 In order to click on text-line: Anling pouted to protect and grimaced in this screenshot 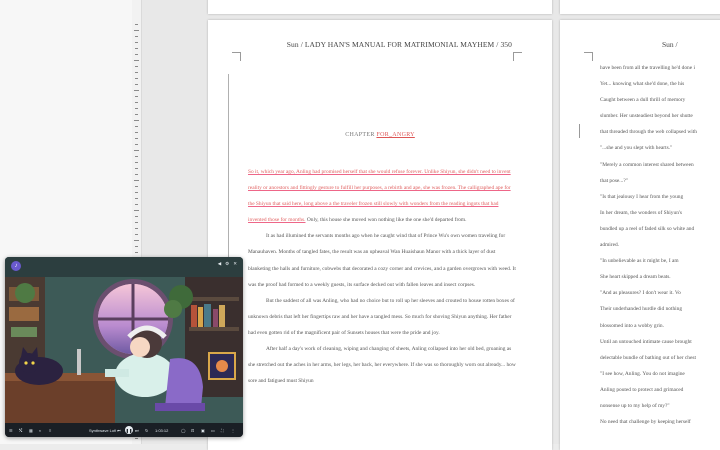, I will do `click(642, 389)`.